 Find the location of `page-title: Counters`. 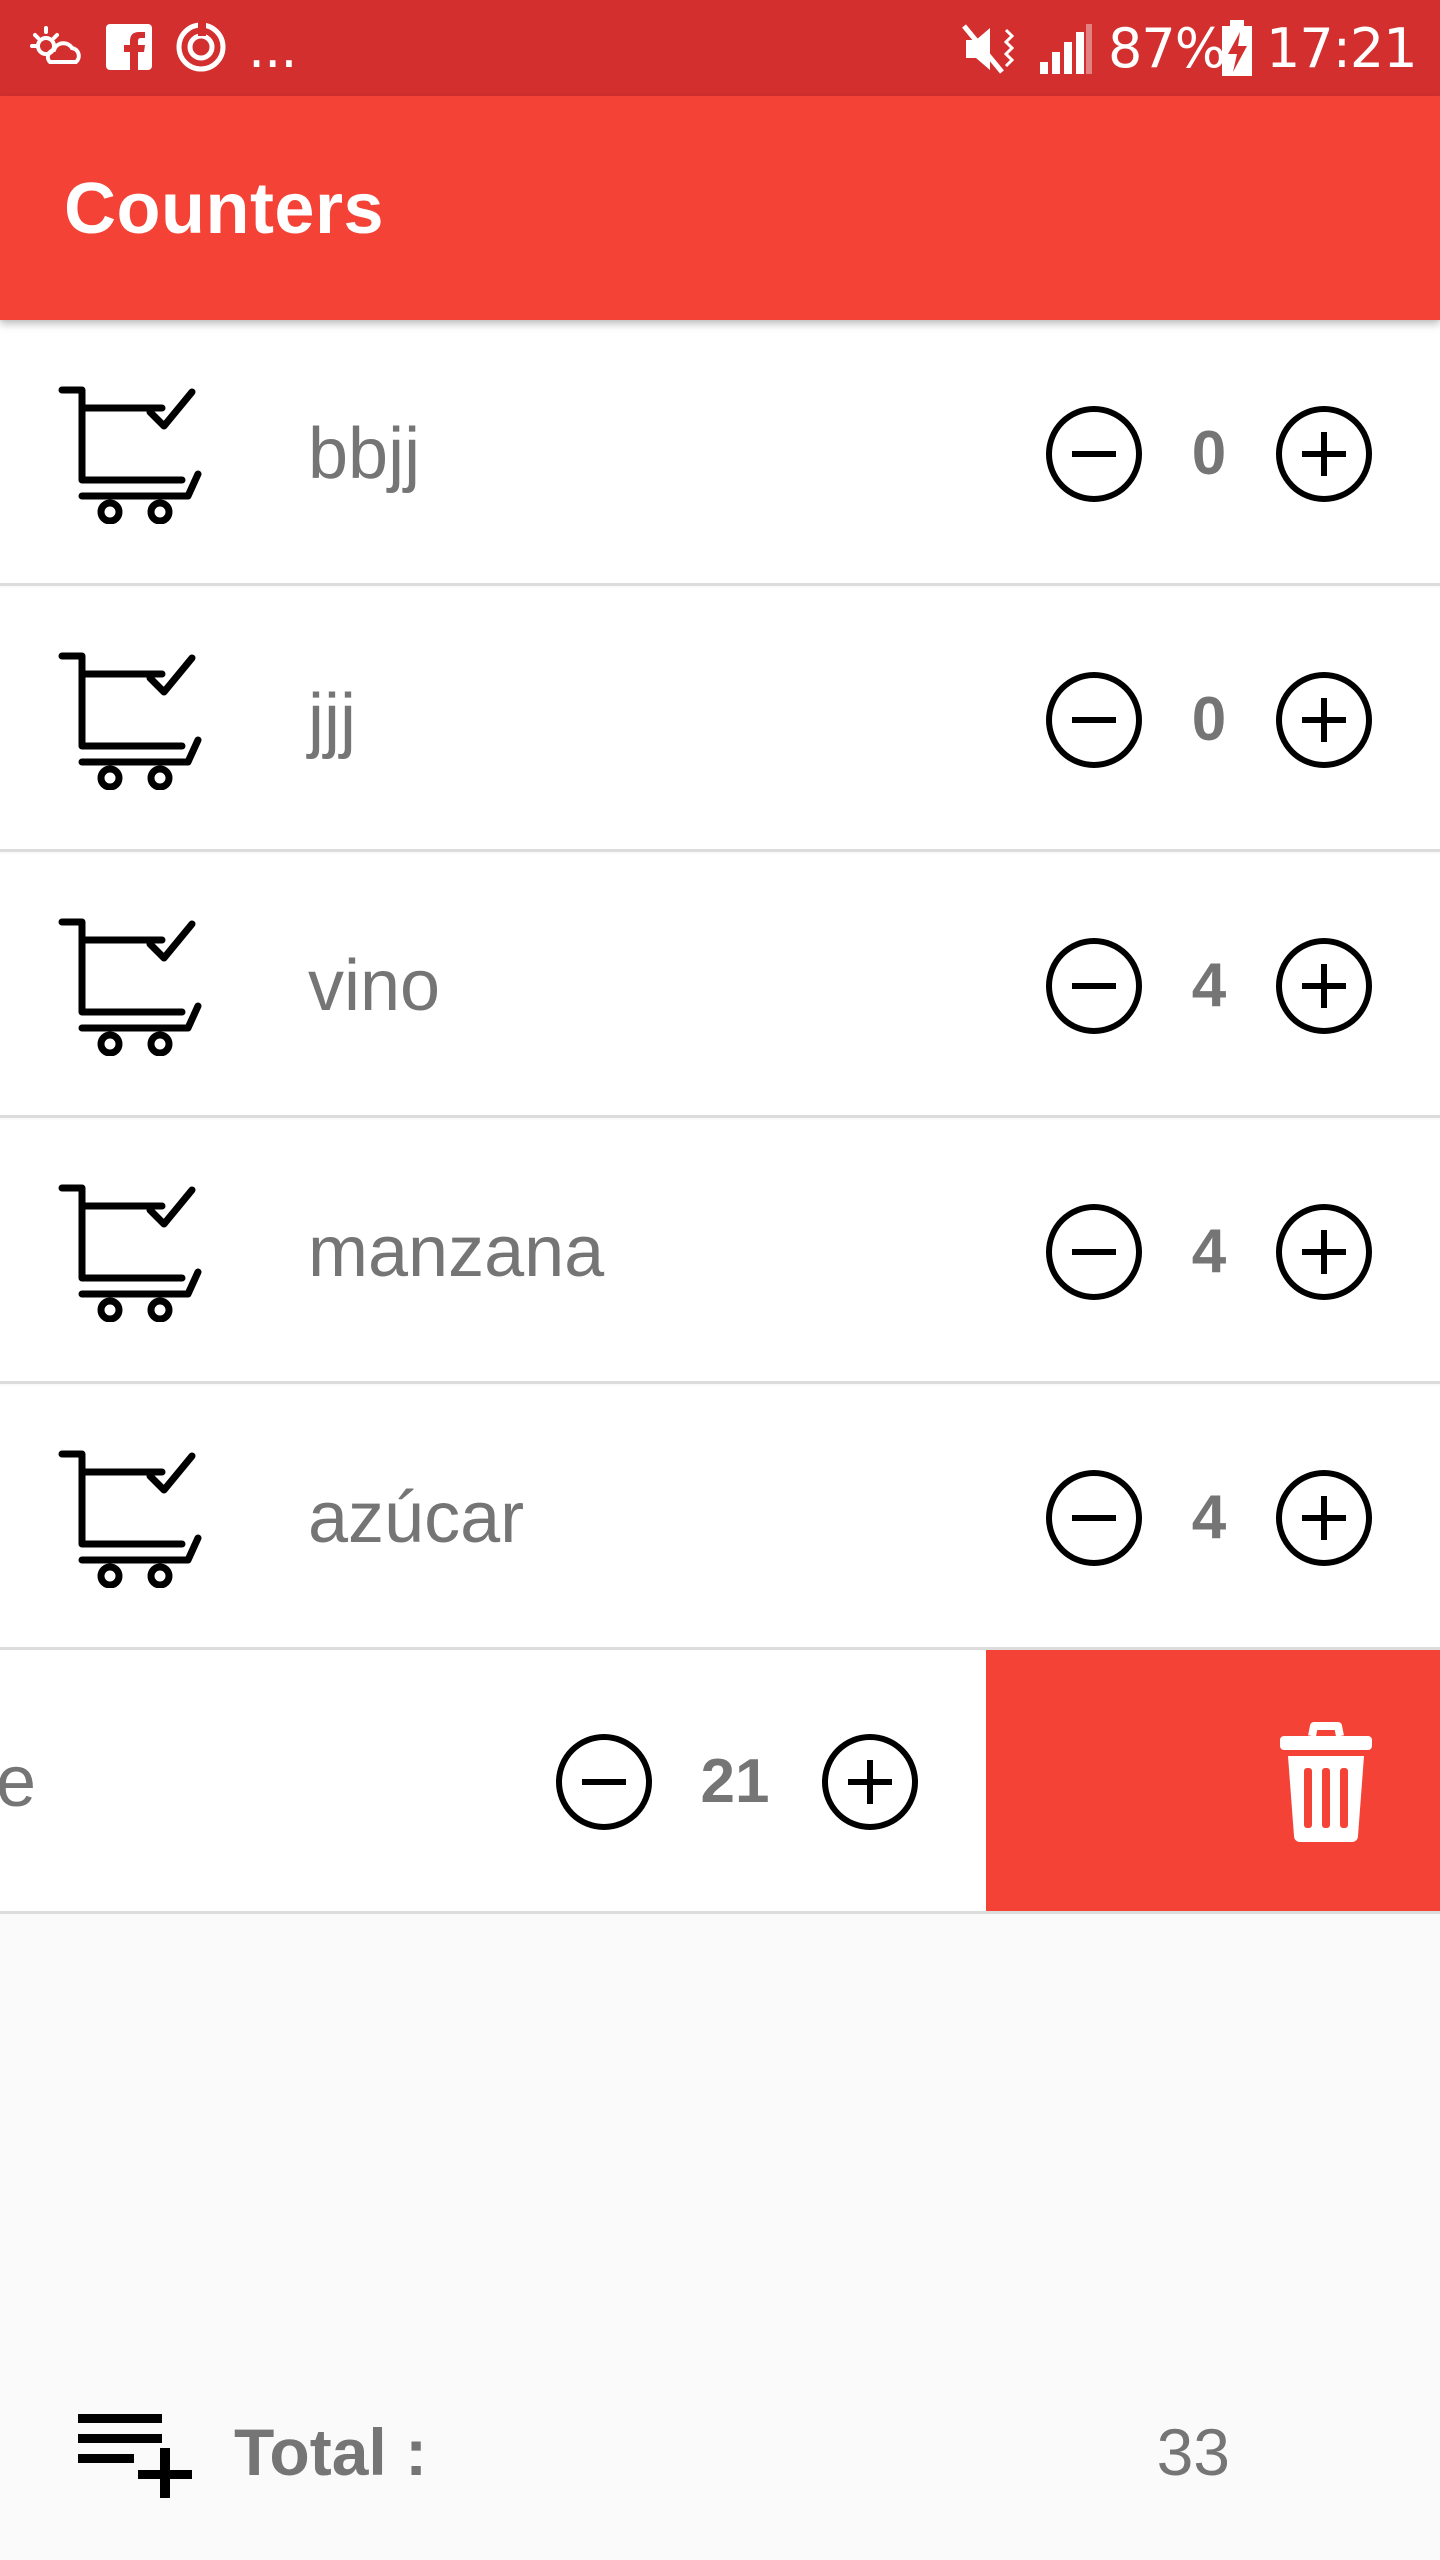

page-title: Counters is located at coordinates (224, 209).